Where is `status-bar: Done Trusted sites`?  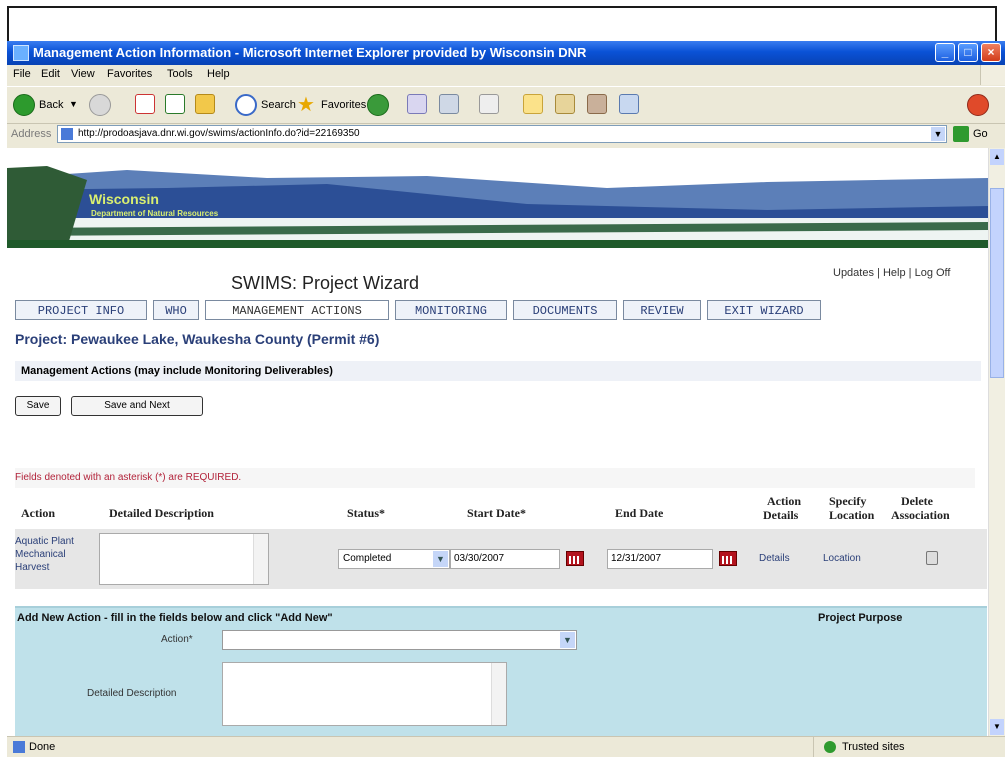 status-bar: Done Trusted sites is located at coordinates (506, 746).